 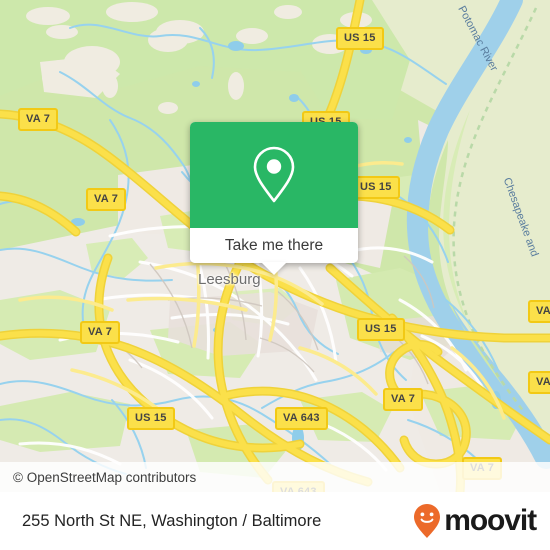 I want to click on popup-cta-area: Take me there, so click(x=274, y=245).